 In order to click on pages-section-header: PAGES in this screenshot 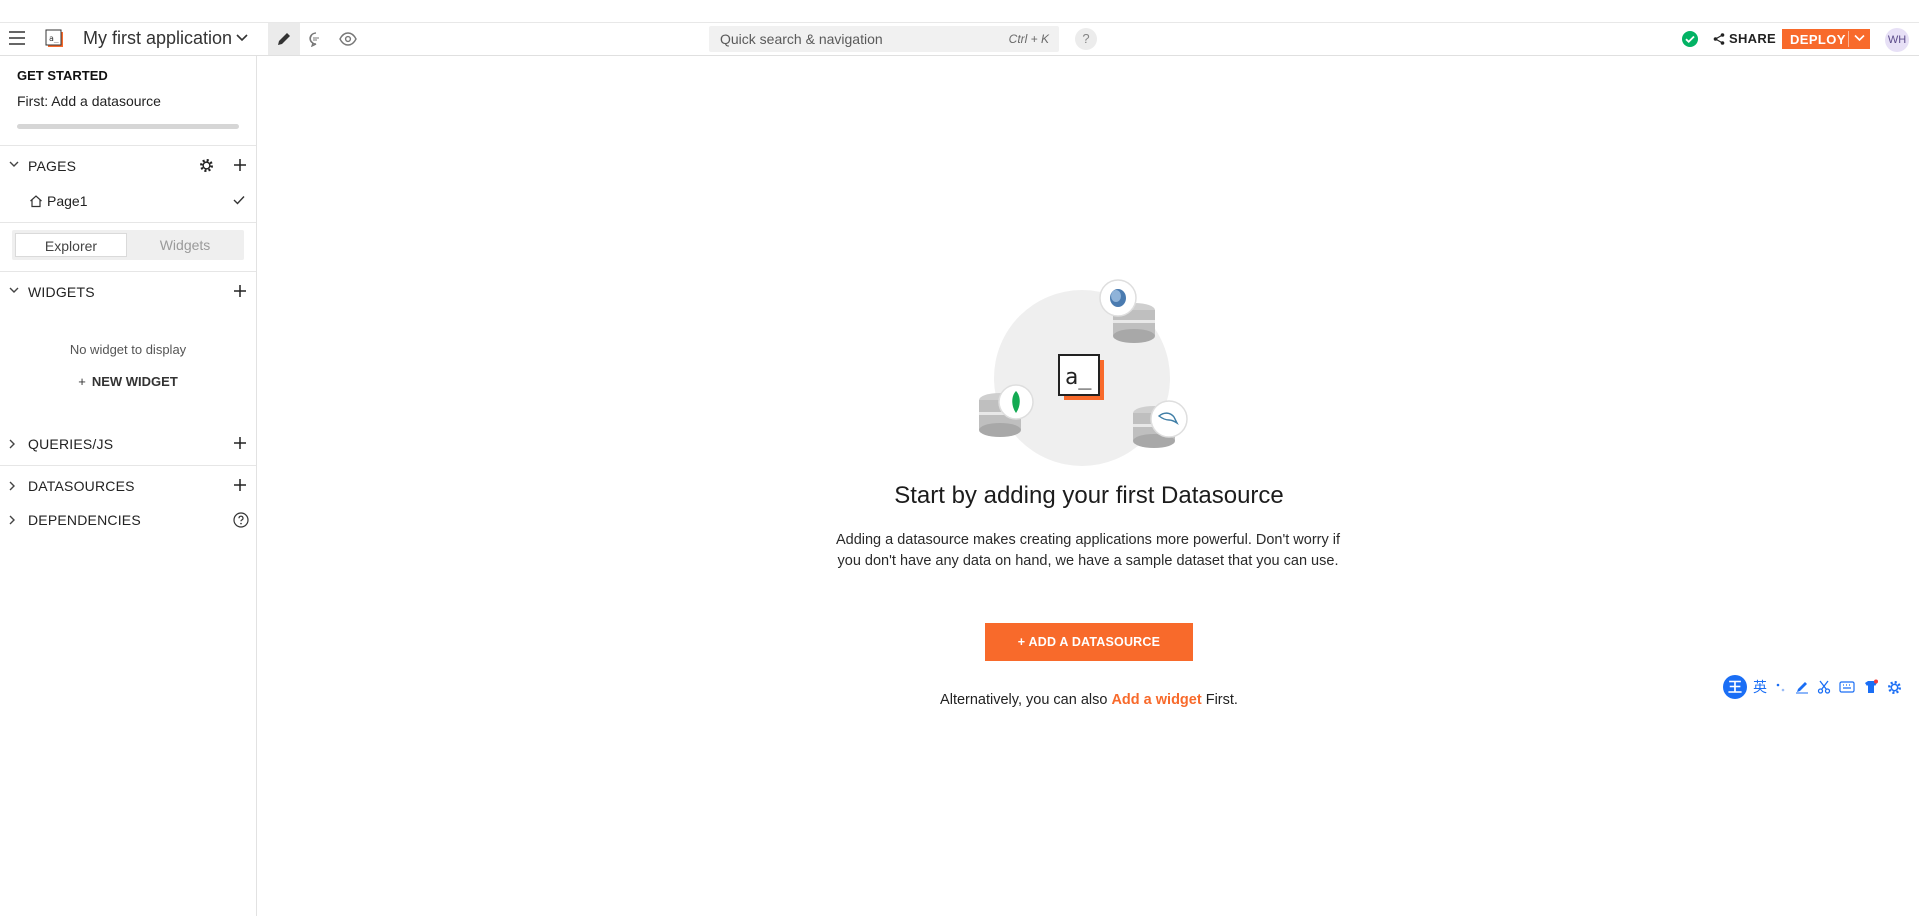, I will do `click(128, 166)`.